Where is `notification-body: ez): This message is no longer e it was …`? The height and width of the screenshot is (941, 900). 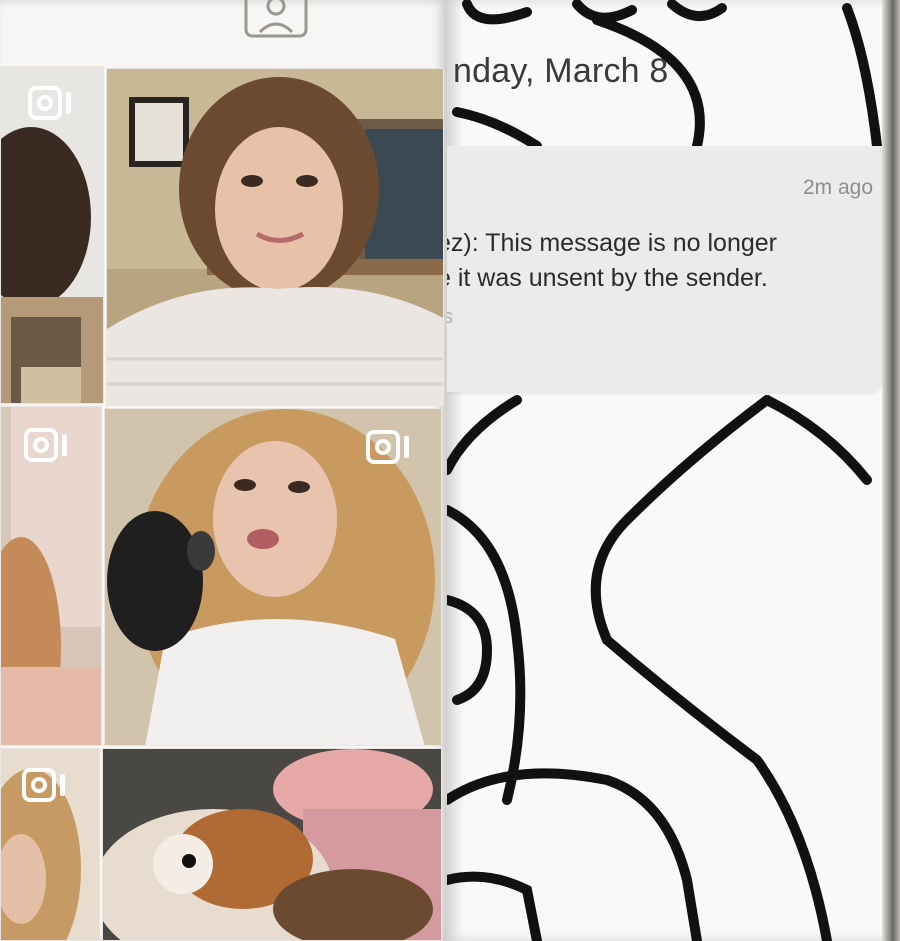
notification-body: ez): This message is no longer e it was … is located at coordinates (662, 261).